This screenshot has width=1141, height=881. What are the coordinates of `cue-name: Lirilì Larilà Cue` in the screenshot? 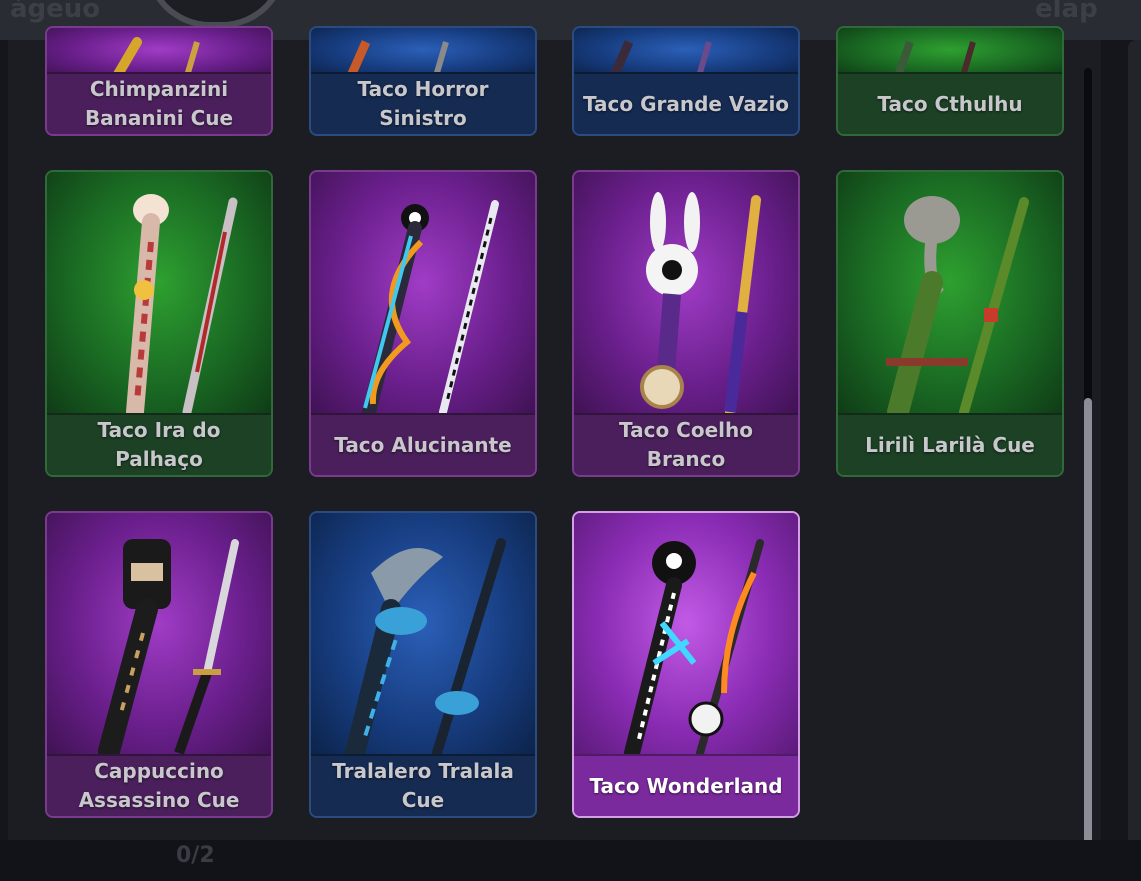 It's located at (950, 444).